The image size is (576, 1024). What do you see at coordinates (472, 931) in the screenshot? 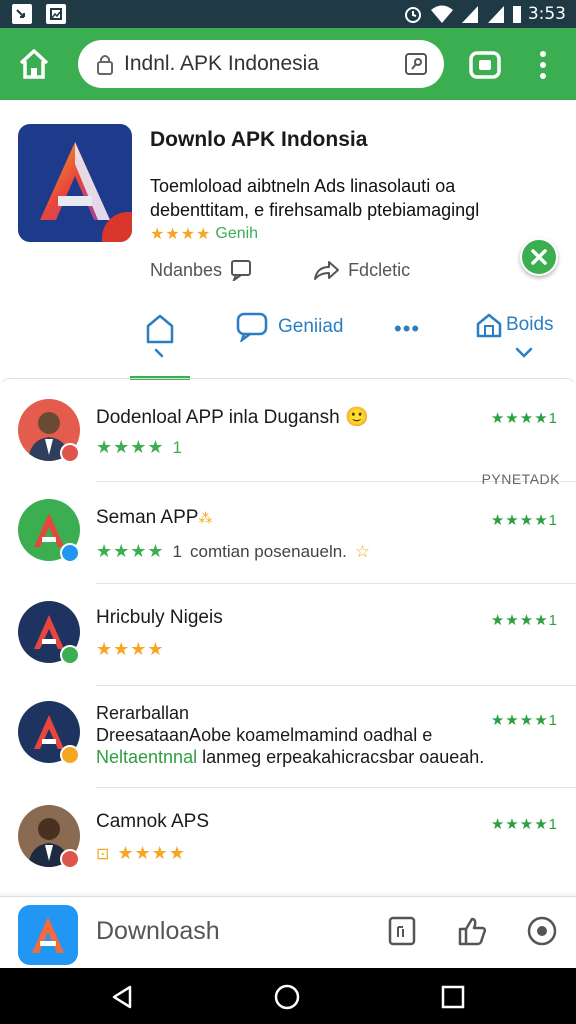
I see `thumbs-up-icon` at bounding box center [472, 931].